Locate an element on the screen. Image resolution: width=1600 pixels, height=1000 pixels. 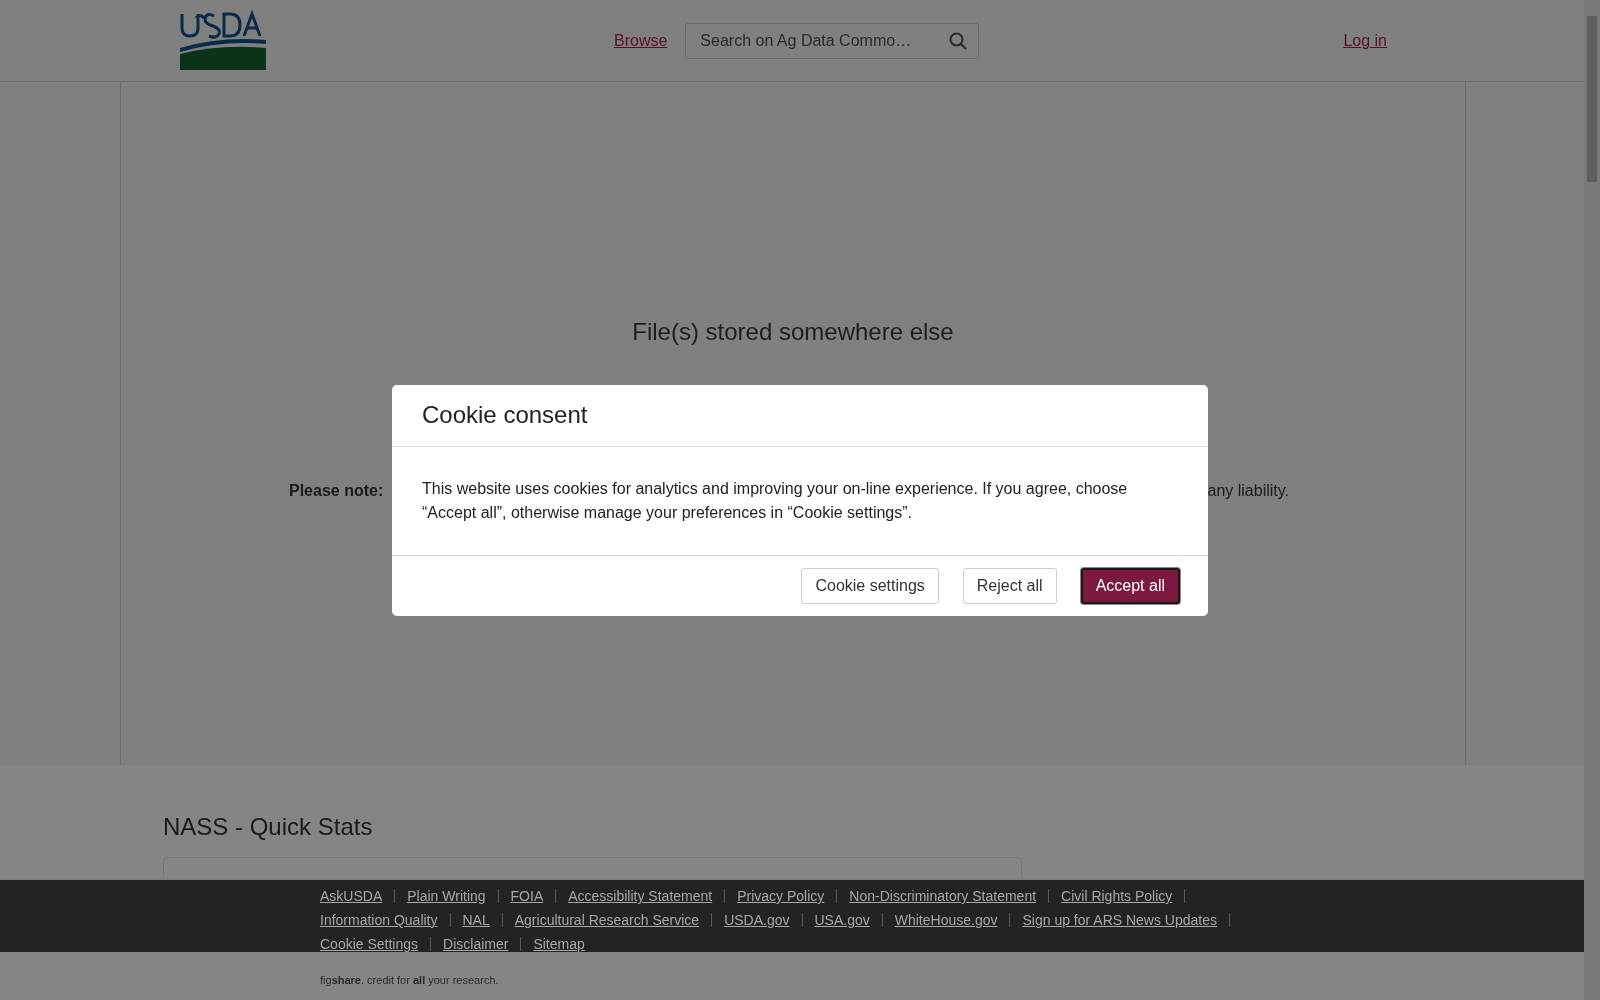
footer-link: USDA.gov is located at coordinates (763, 920).